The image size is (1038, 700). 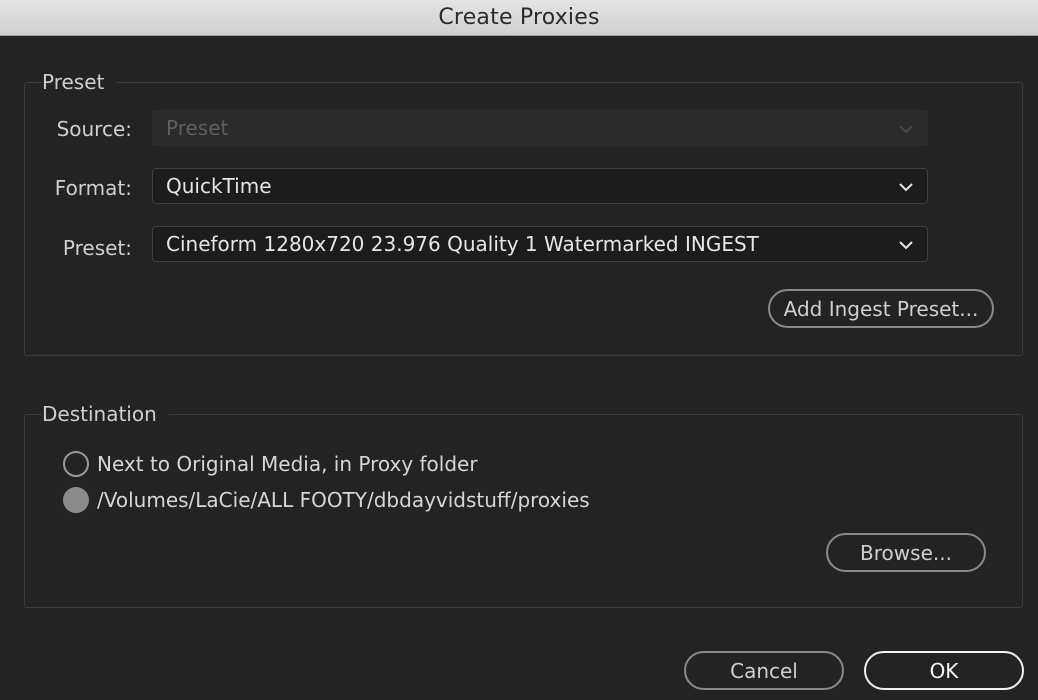 I want to click on window-title: Create Proxies, so click(x=519, y=17).